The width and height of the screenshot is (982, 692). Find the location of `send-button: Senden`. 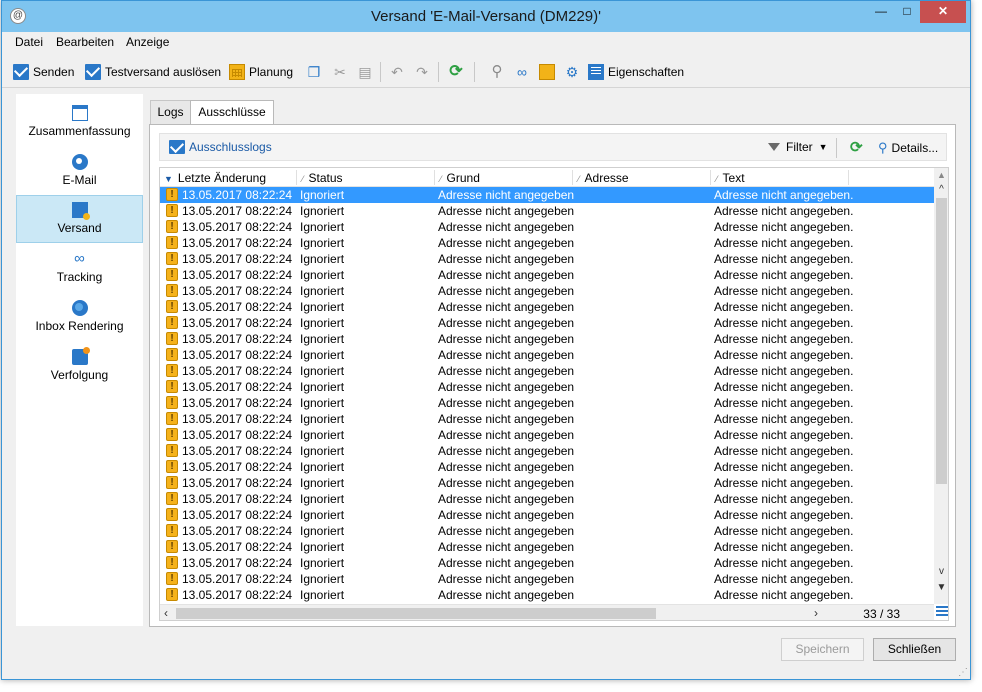

send-button: Senden is located at coordinates (43, 72).